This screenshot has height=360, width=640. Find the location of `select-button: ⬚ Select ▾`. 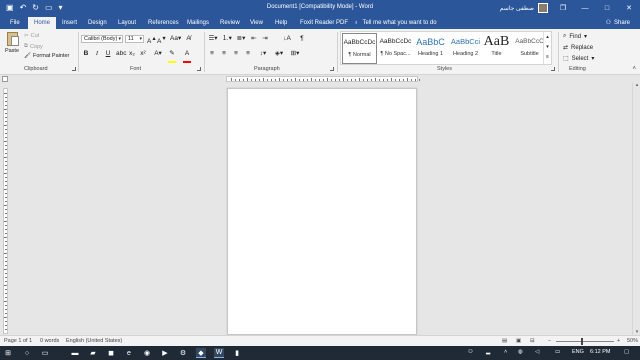

select-button: ⬚ Select ▾ is located at coordinates (578, 59).